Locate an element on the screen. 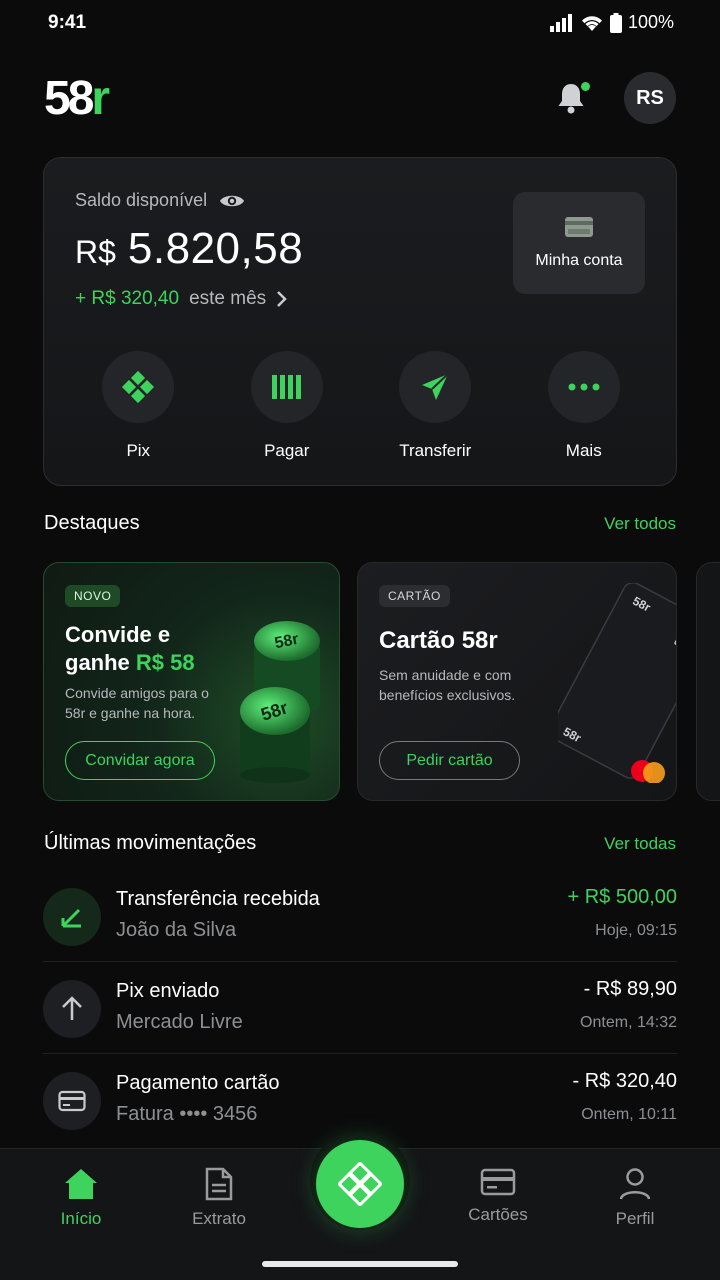 The width and height of the screenshot is (720, 1280). card-icon is located at coordinates (579, 227).